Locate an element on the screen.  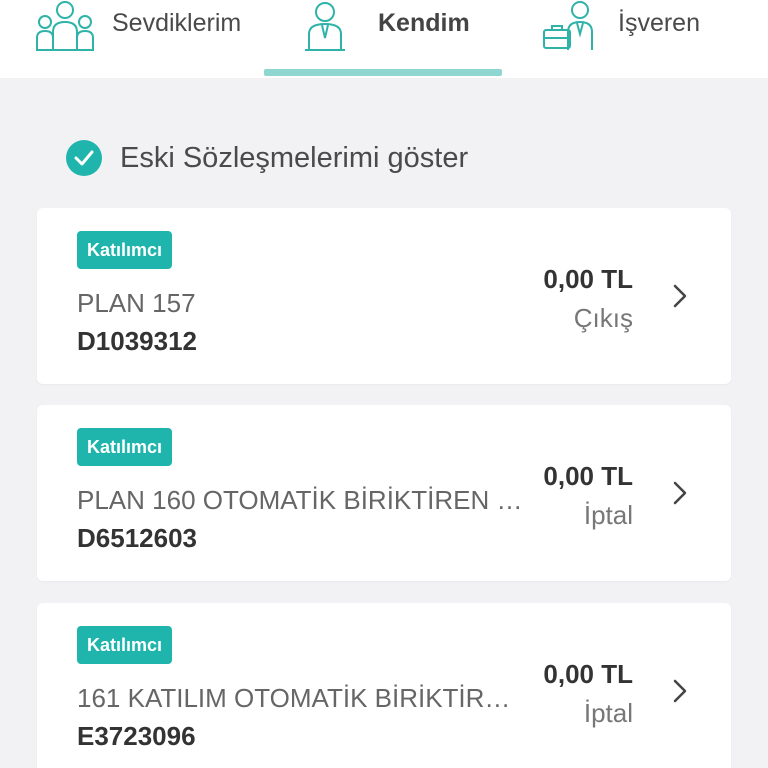
plan-name: PLAN 157 is located at coordinates (136, 303).